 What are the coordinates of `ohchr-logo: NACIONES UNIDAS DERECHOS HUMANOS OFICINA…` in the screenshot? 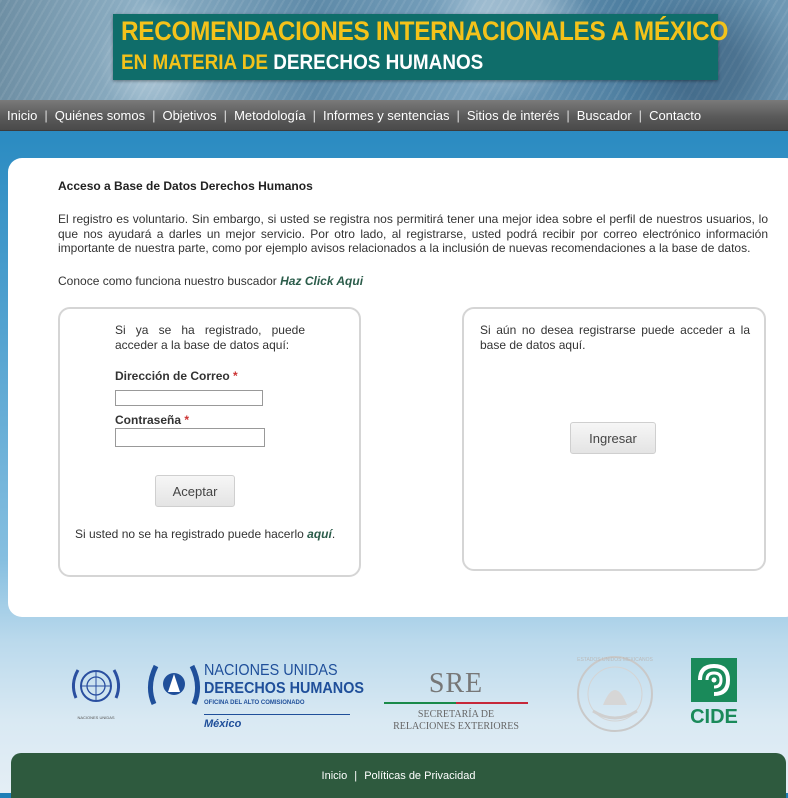 It's located at (255, 695).